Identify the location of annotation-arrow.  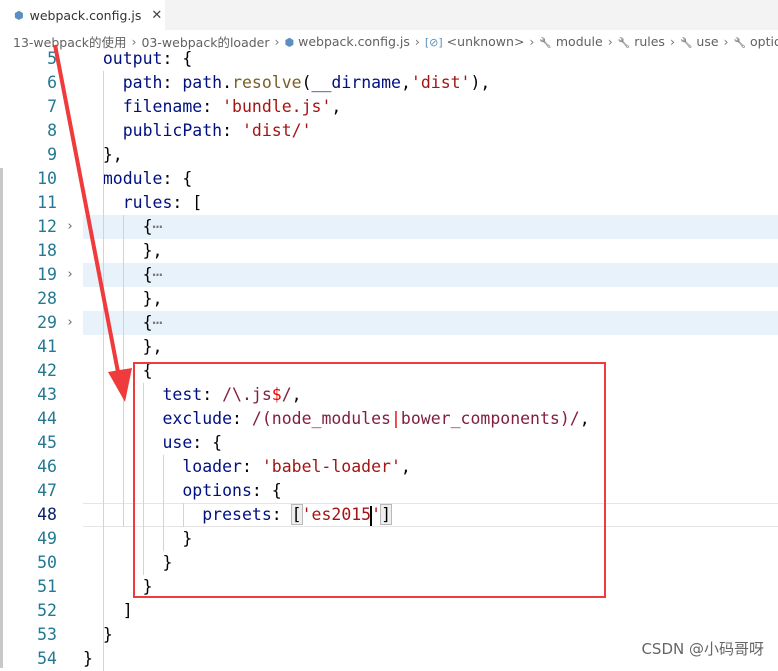
(92, 223).